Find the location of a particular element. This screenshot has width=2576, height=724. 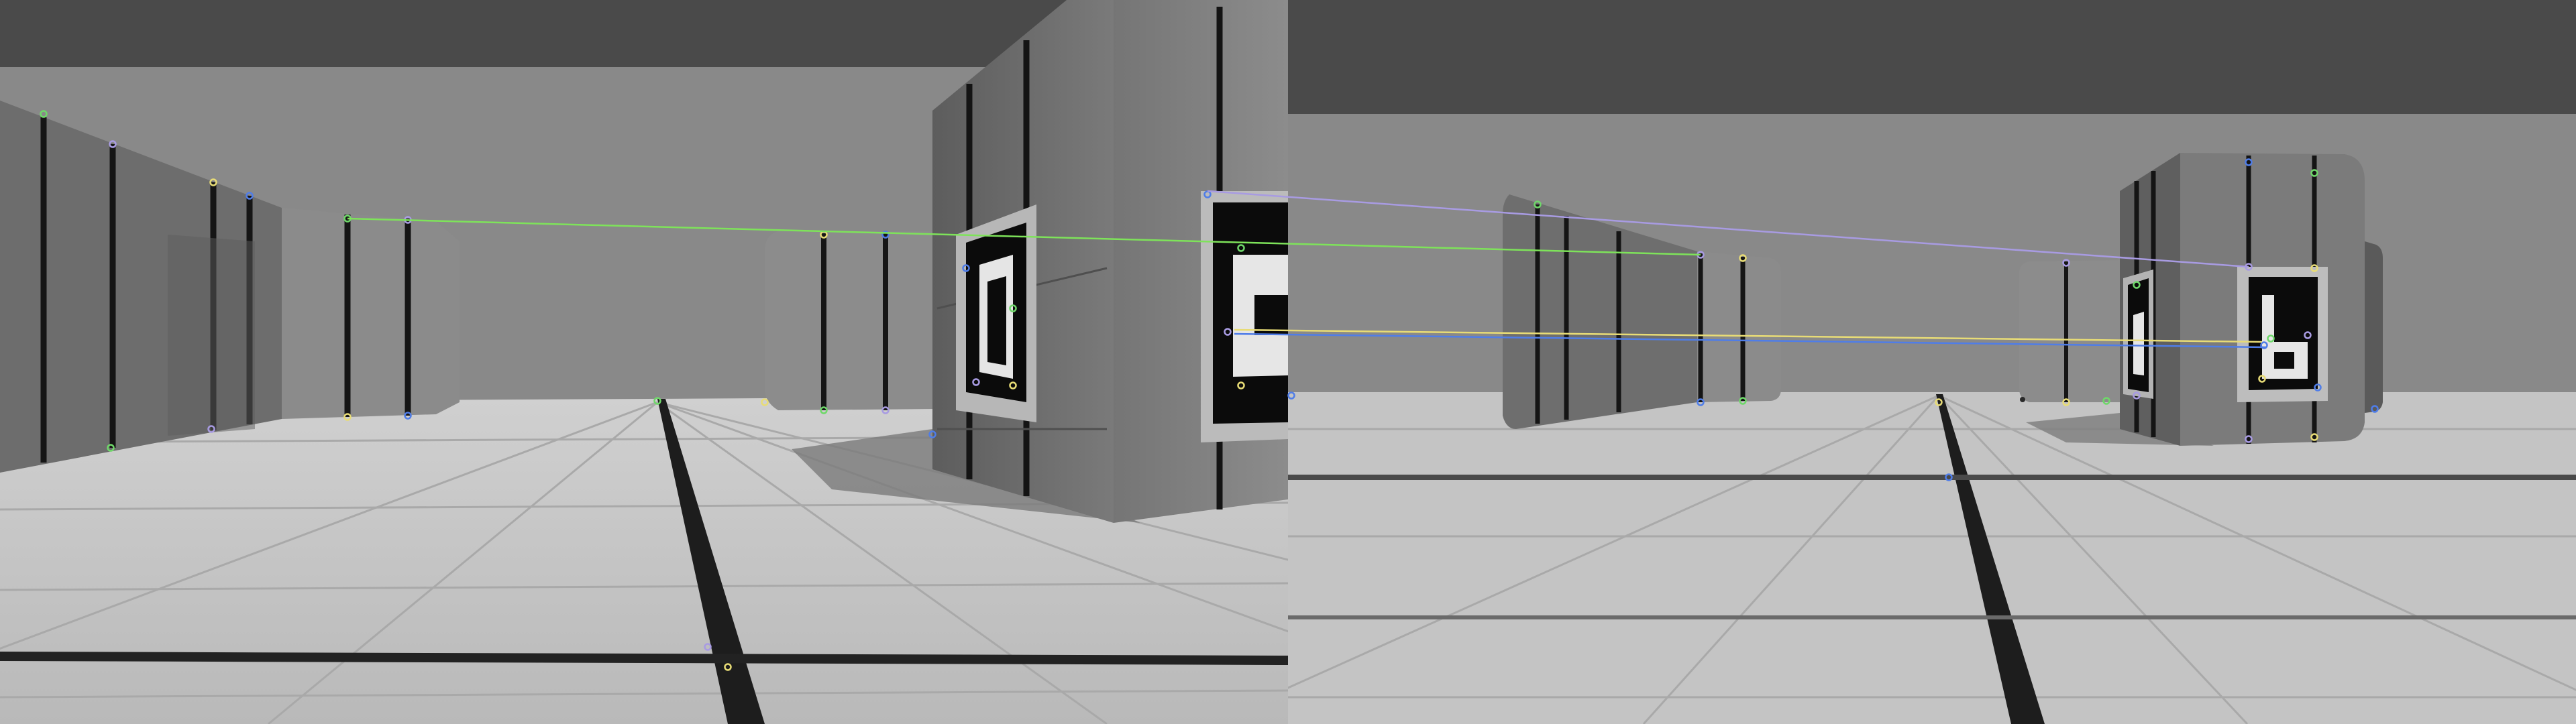

floor-stripe-horizontal-near is located at coordinates (1932, 617).